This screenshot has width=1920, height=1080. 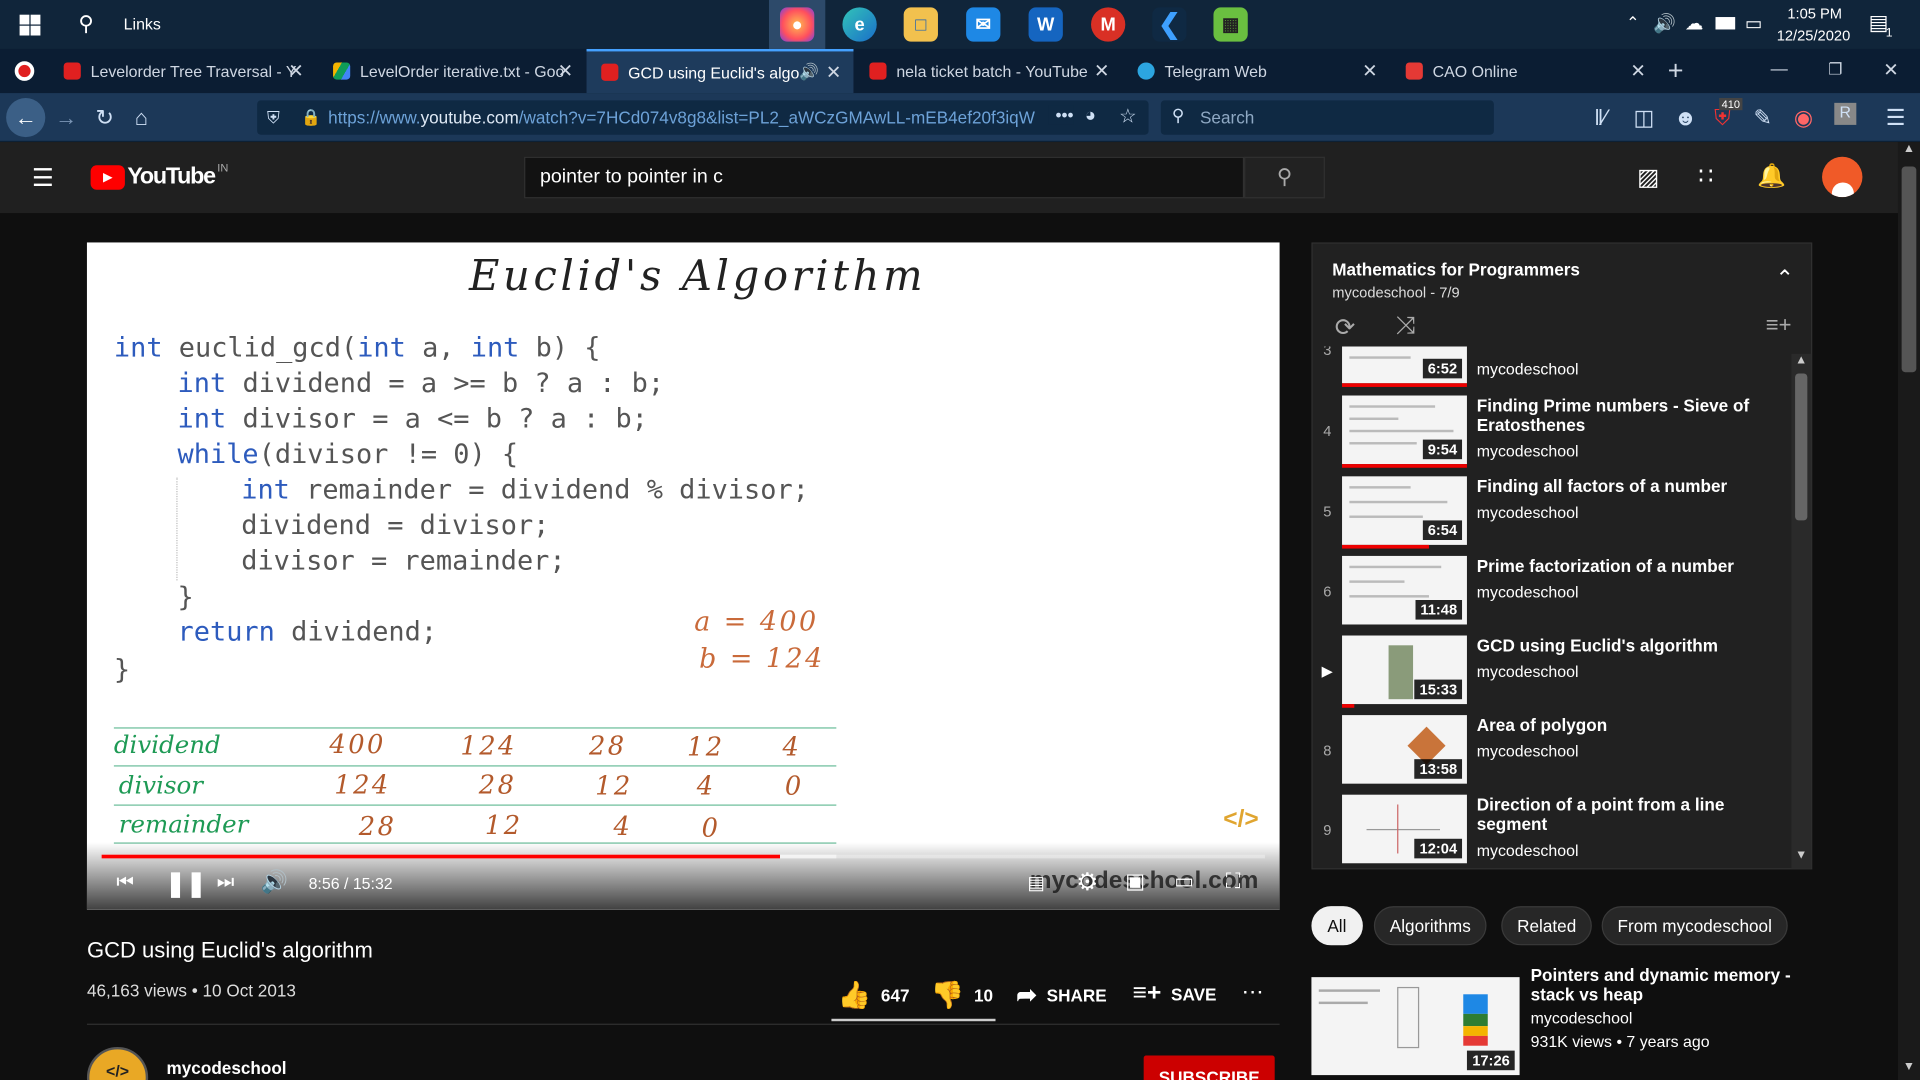 What do you see at coordinates (1337, 926) in the screenshot?
I see `chip-all: All` at bounding box center [1337, 926].